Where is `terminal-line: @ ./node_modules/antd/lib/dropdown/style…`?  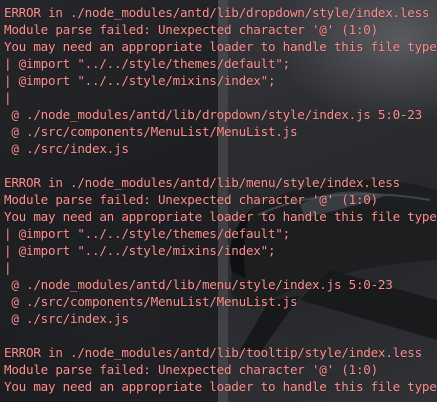 terminal-line: @ ./node_modules/antd/lib/dropdown/style… is located at coordinates (213, 114).